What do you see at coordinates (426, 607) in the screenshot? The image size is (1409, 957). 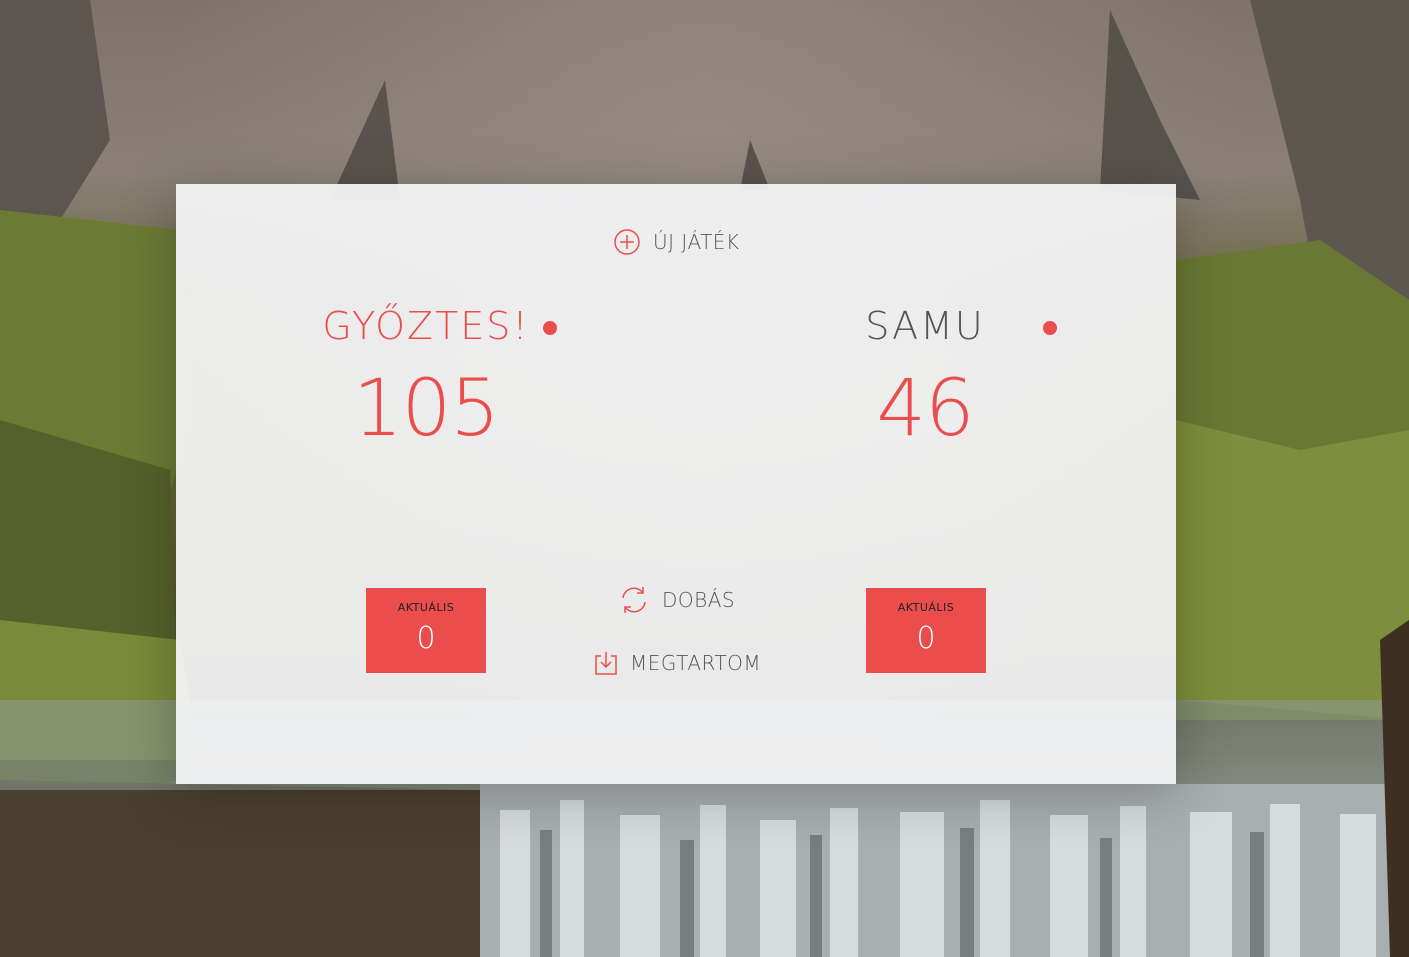 I see `player-1-current-label: AKTUÁLIS` at bounding box center [426, 607].